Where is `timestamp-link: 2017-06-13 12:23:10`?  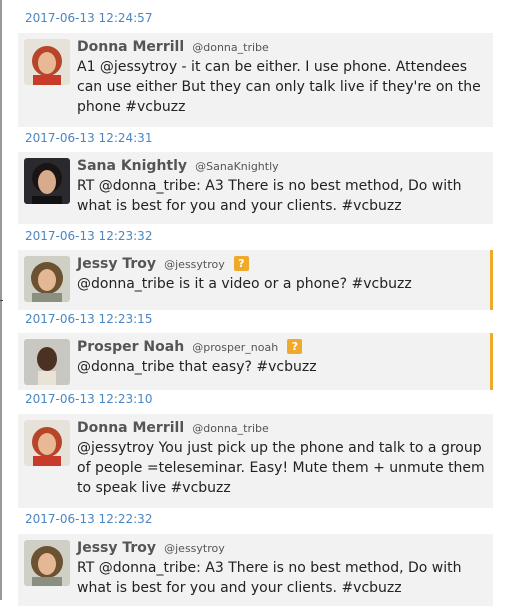
timestamp-link: 2017-06-13 12:23:10 is located at coordinates (88, 399).